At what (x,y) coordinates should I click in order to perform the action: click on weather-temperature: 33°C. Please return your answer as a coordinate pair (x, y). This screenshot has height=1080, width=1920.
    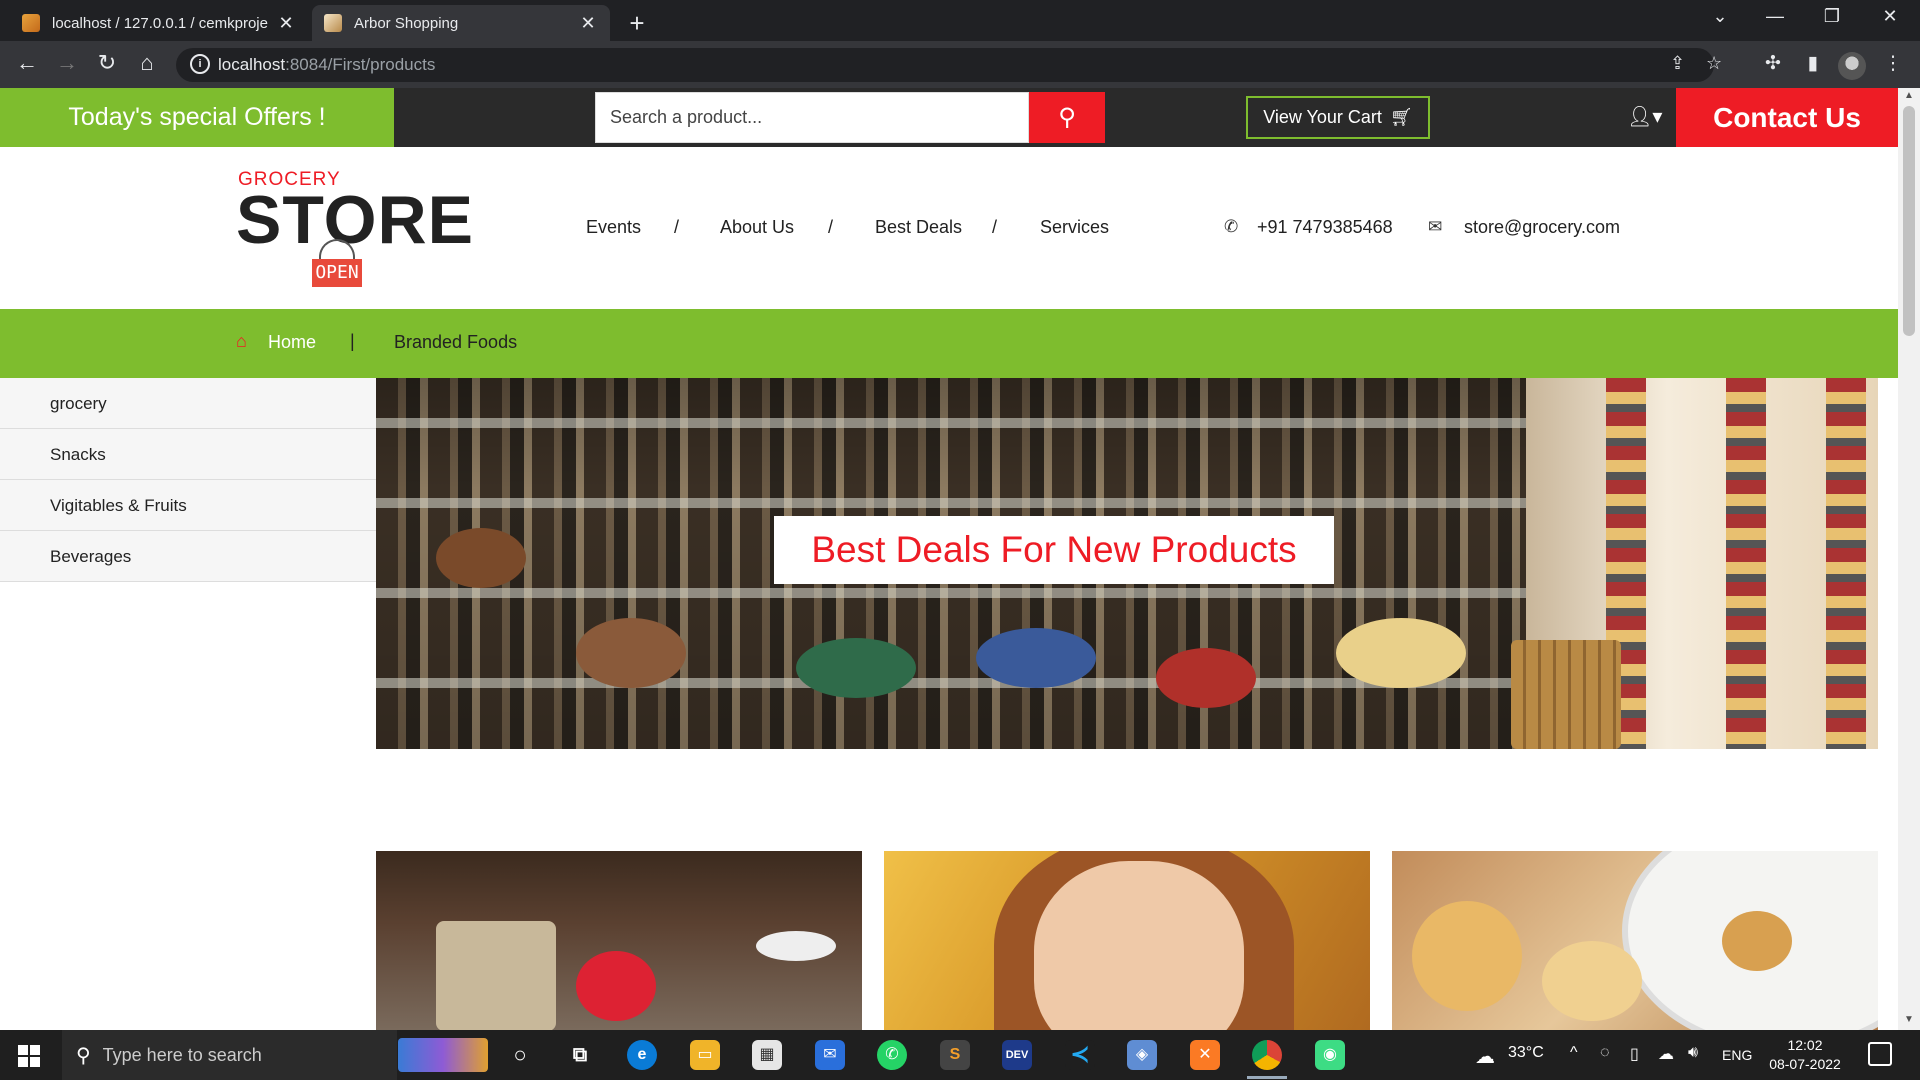
    Looking at the image, I should click on (1526, 1053).